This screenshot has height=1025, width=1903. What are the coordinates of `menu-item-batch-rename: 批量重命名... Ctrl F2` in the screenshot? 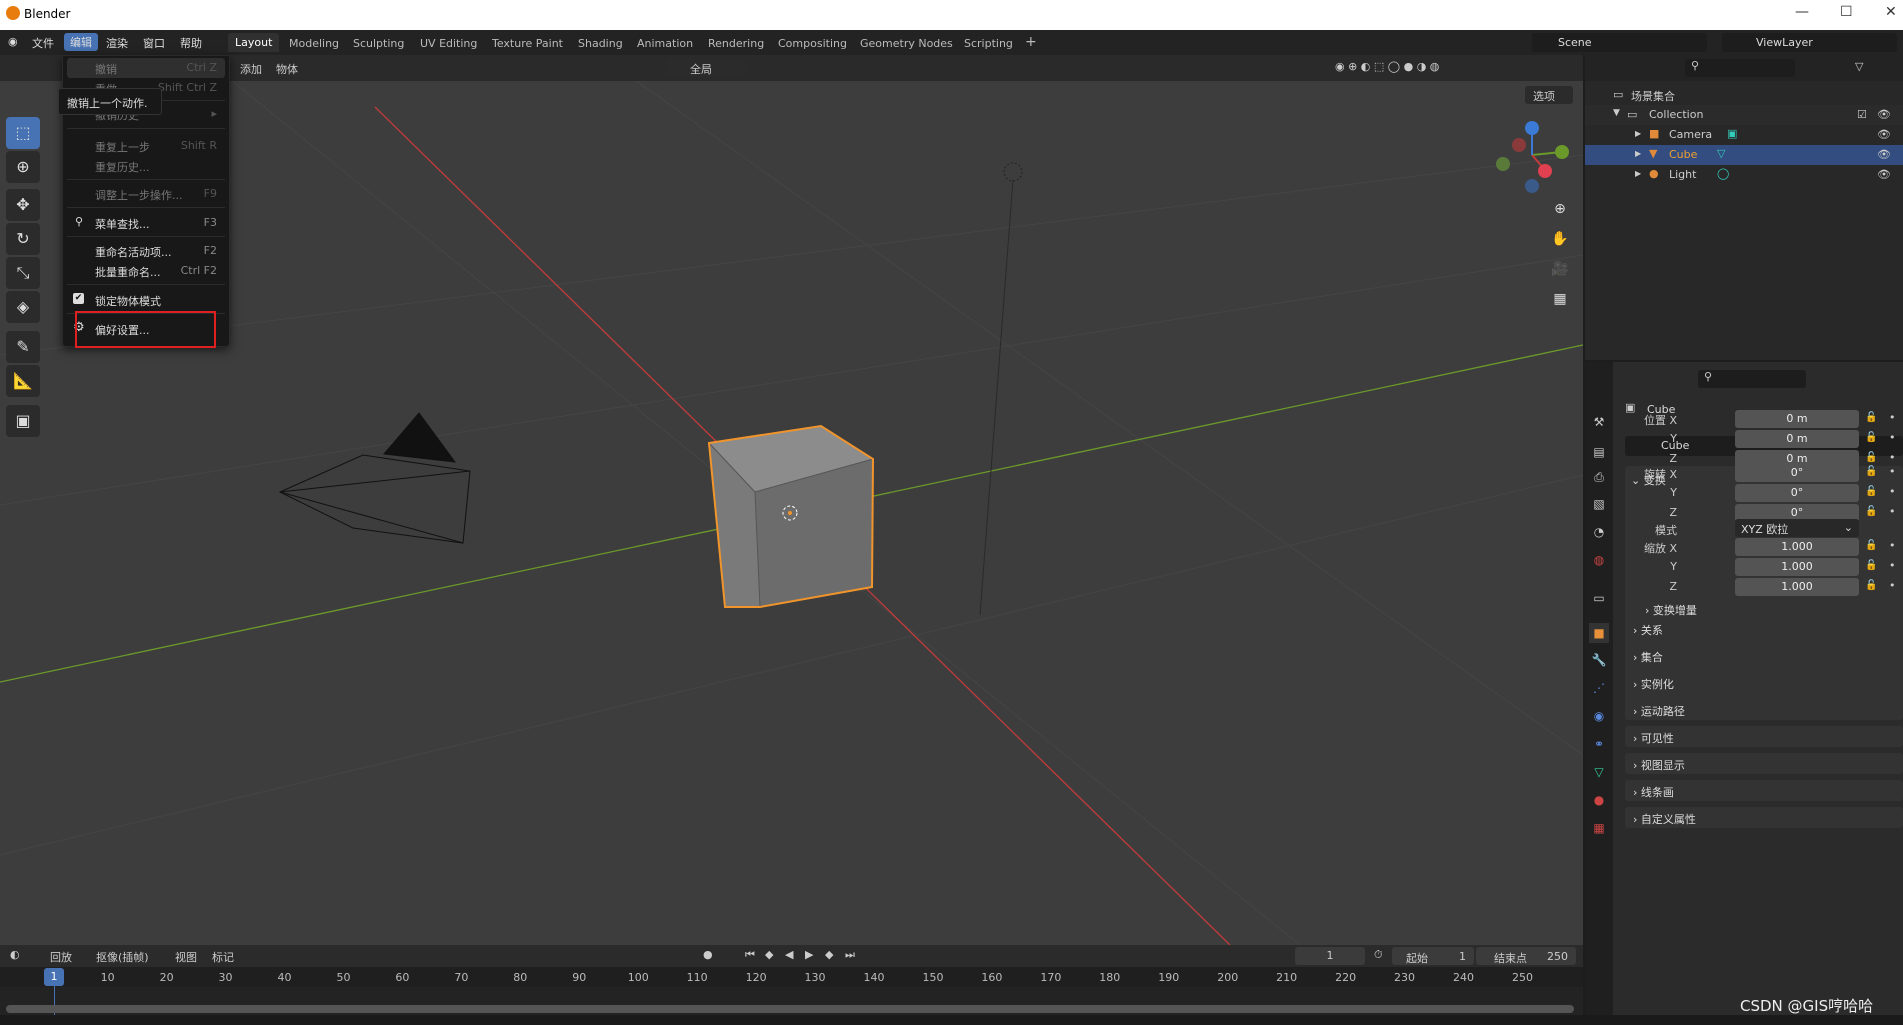 It's located at (146, 271).